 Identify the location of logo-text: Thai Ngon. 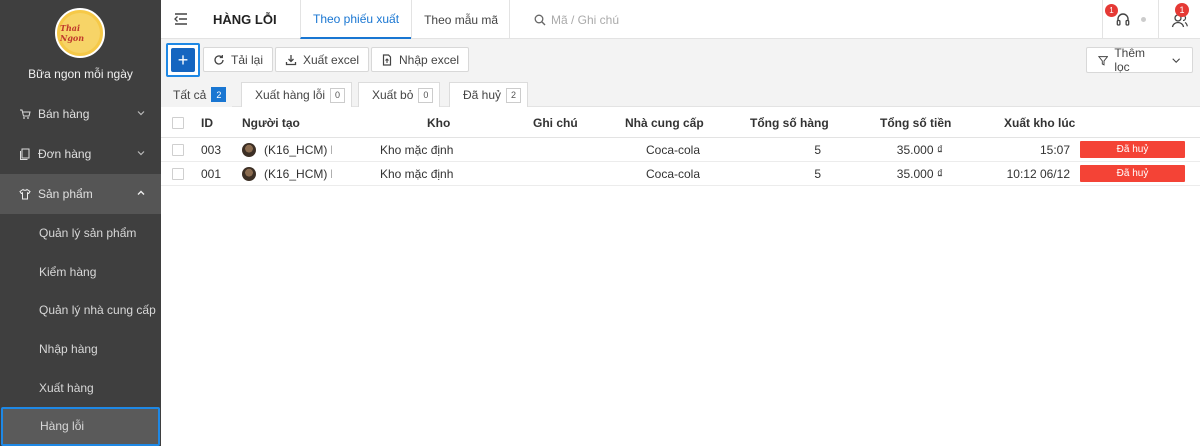
(80, 33).